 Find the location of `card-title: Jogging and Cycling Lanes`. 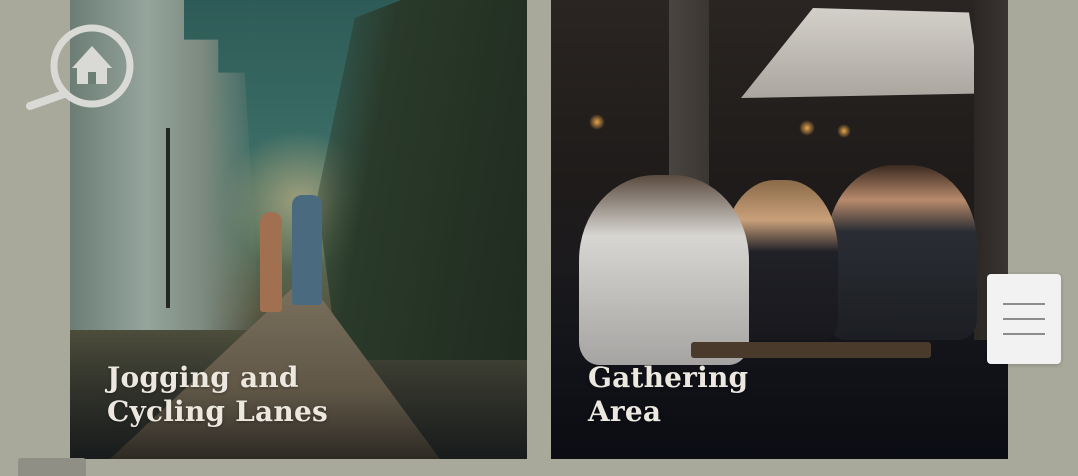

card-title: Jogging and Cycling Lanes is located at coordinates (217, 395).